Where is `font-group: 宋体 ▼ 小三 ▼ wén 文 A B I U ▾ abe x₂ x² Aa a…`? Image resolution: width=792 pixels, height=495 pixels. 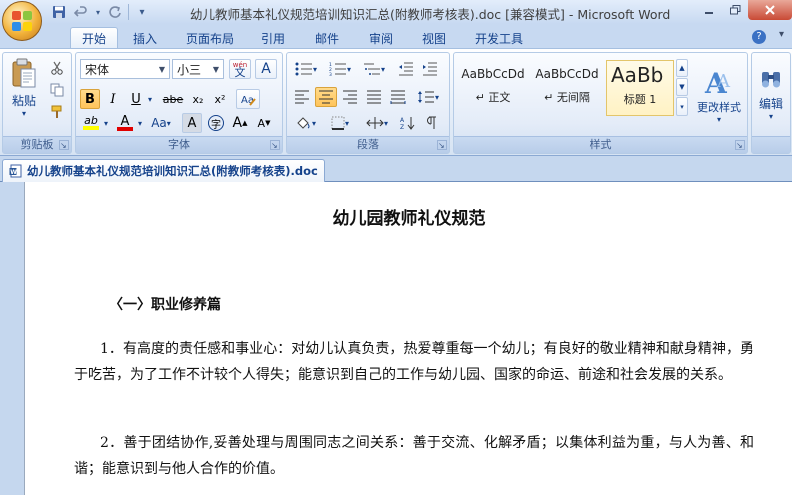 font-group: 宋体 ▼ 小三 ▼ wén 文 A B I U ▾ abe x₂ x² Aa a… is located at coordinates (179, 103).